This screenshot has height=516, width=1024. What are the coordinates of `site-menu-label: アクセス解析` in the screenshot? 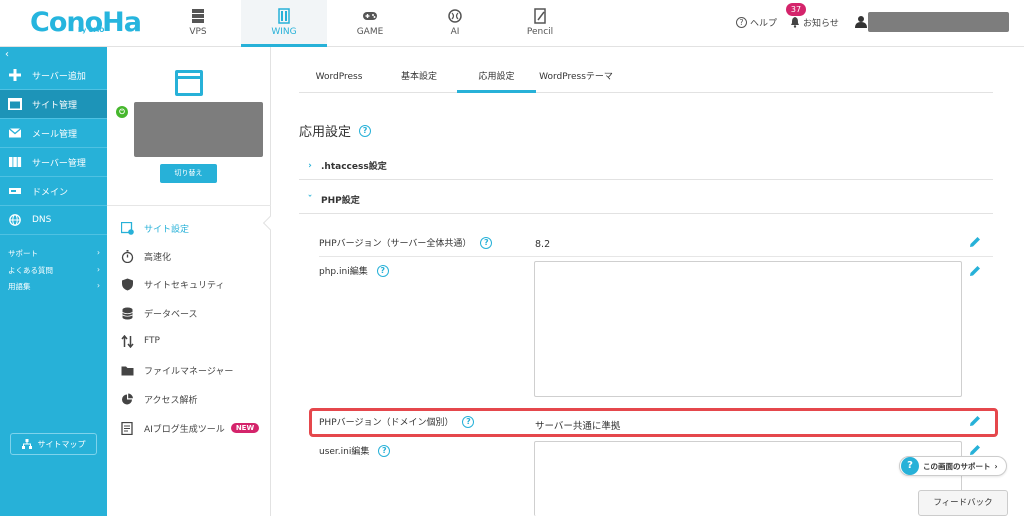 It's located at (171, 400).